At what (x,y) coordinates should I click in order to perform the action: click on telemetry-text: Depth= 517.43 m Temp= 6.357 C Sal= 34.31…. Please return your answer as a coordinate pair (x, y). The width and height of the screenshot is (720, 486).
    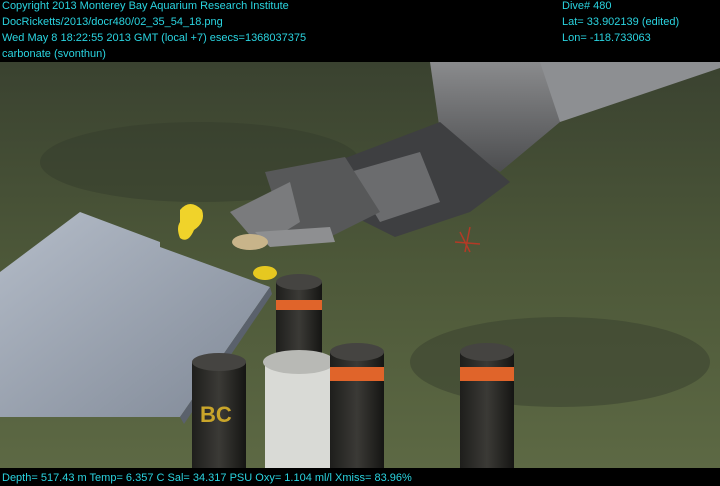
    Looking at the image, I should click on (207, 478).